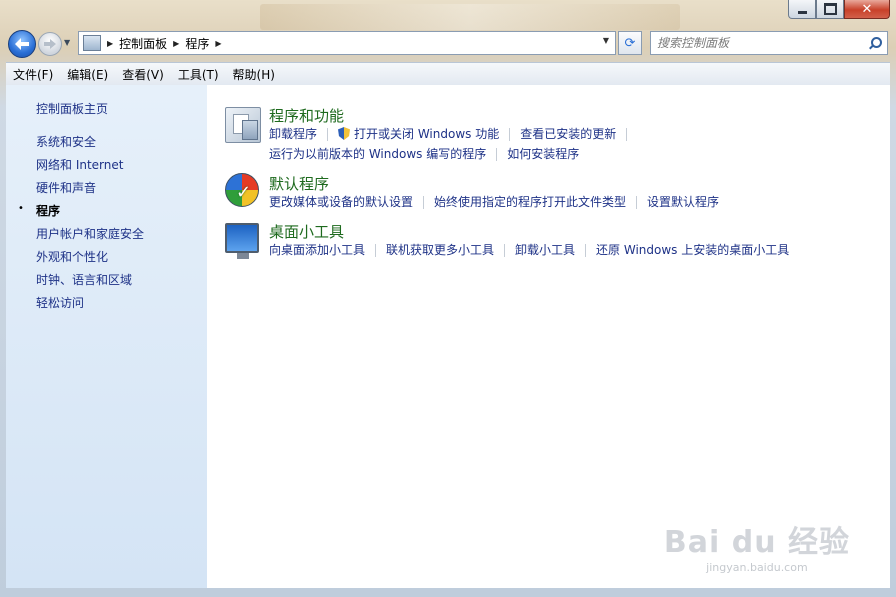  Describe the element at coordinates (545, 250) in the screenshot. I see `link-uninstall-gadget: 卸载小工具` at that location.